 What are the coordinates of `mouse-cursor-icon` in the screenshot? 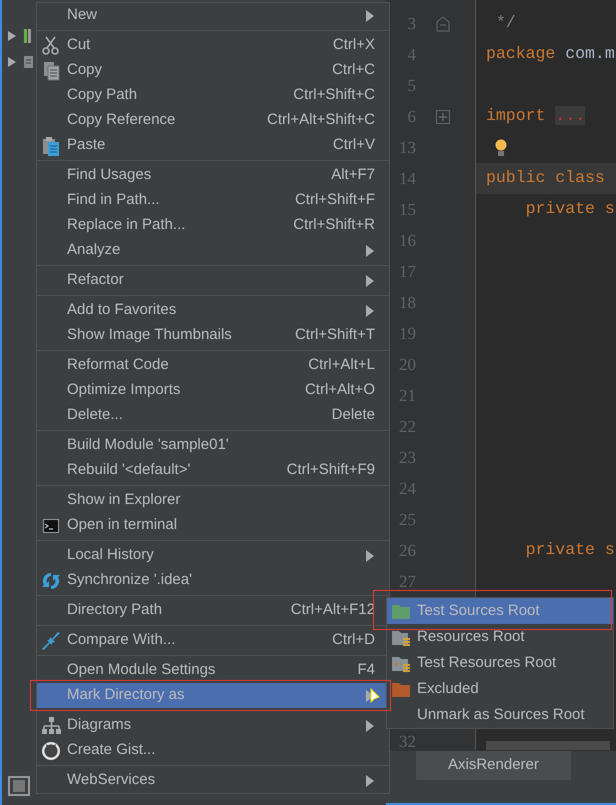 It's located at (375, 696).